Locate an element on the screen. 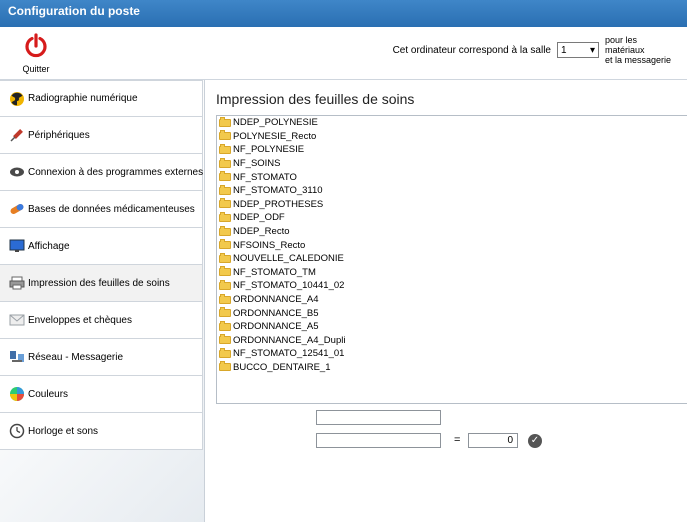  sidebar-item-label: Impression des feuilles de soins is located at coordinates (99, 283).